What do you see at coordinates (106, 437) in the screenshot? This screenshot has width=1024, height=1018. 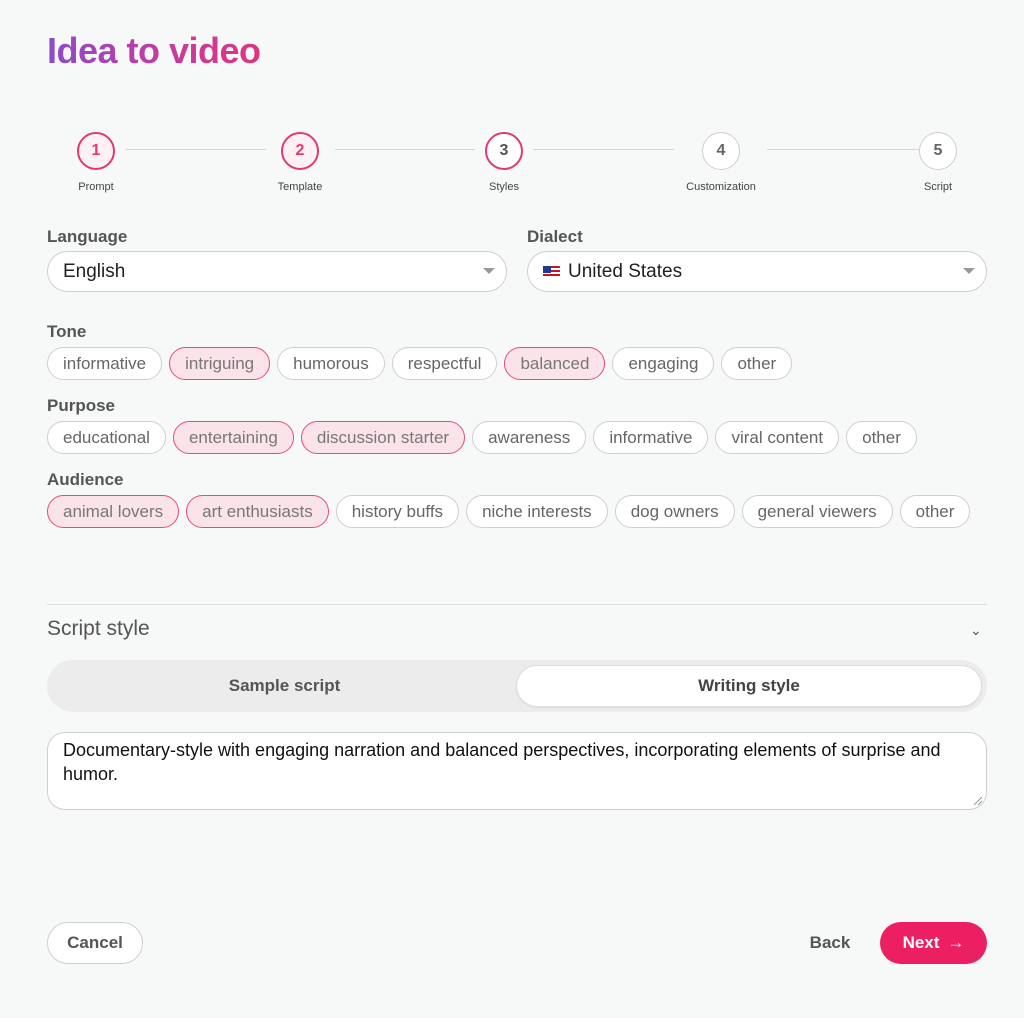 I see `purpose-chip: educational` at bounding box center [106, 437].